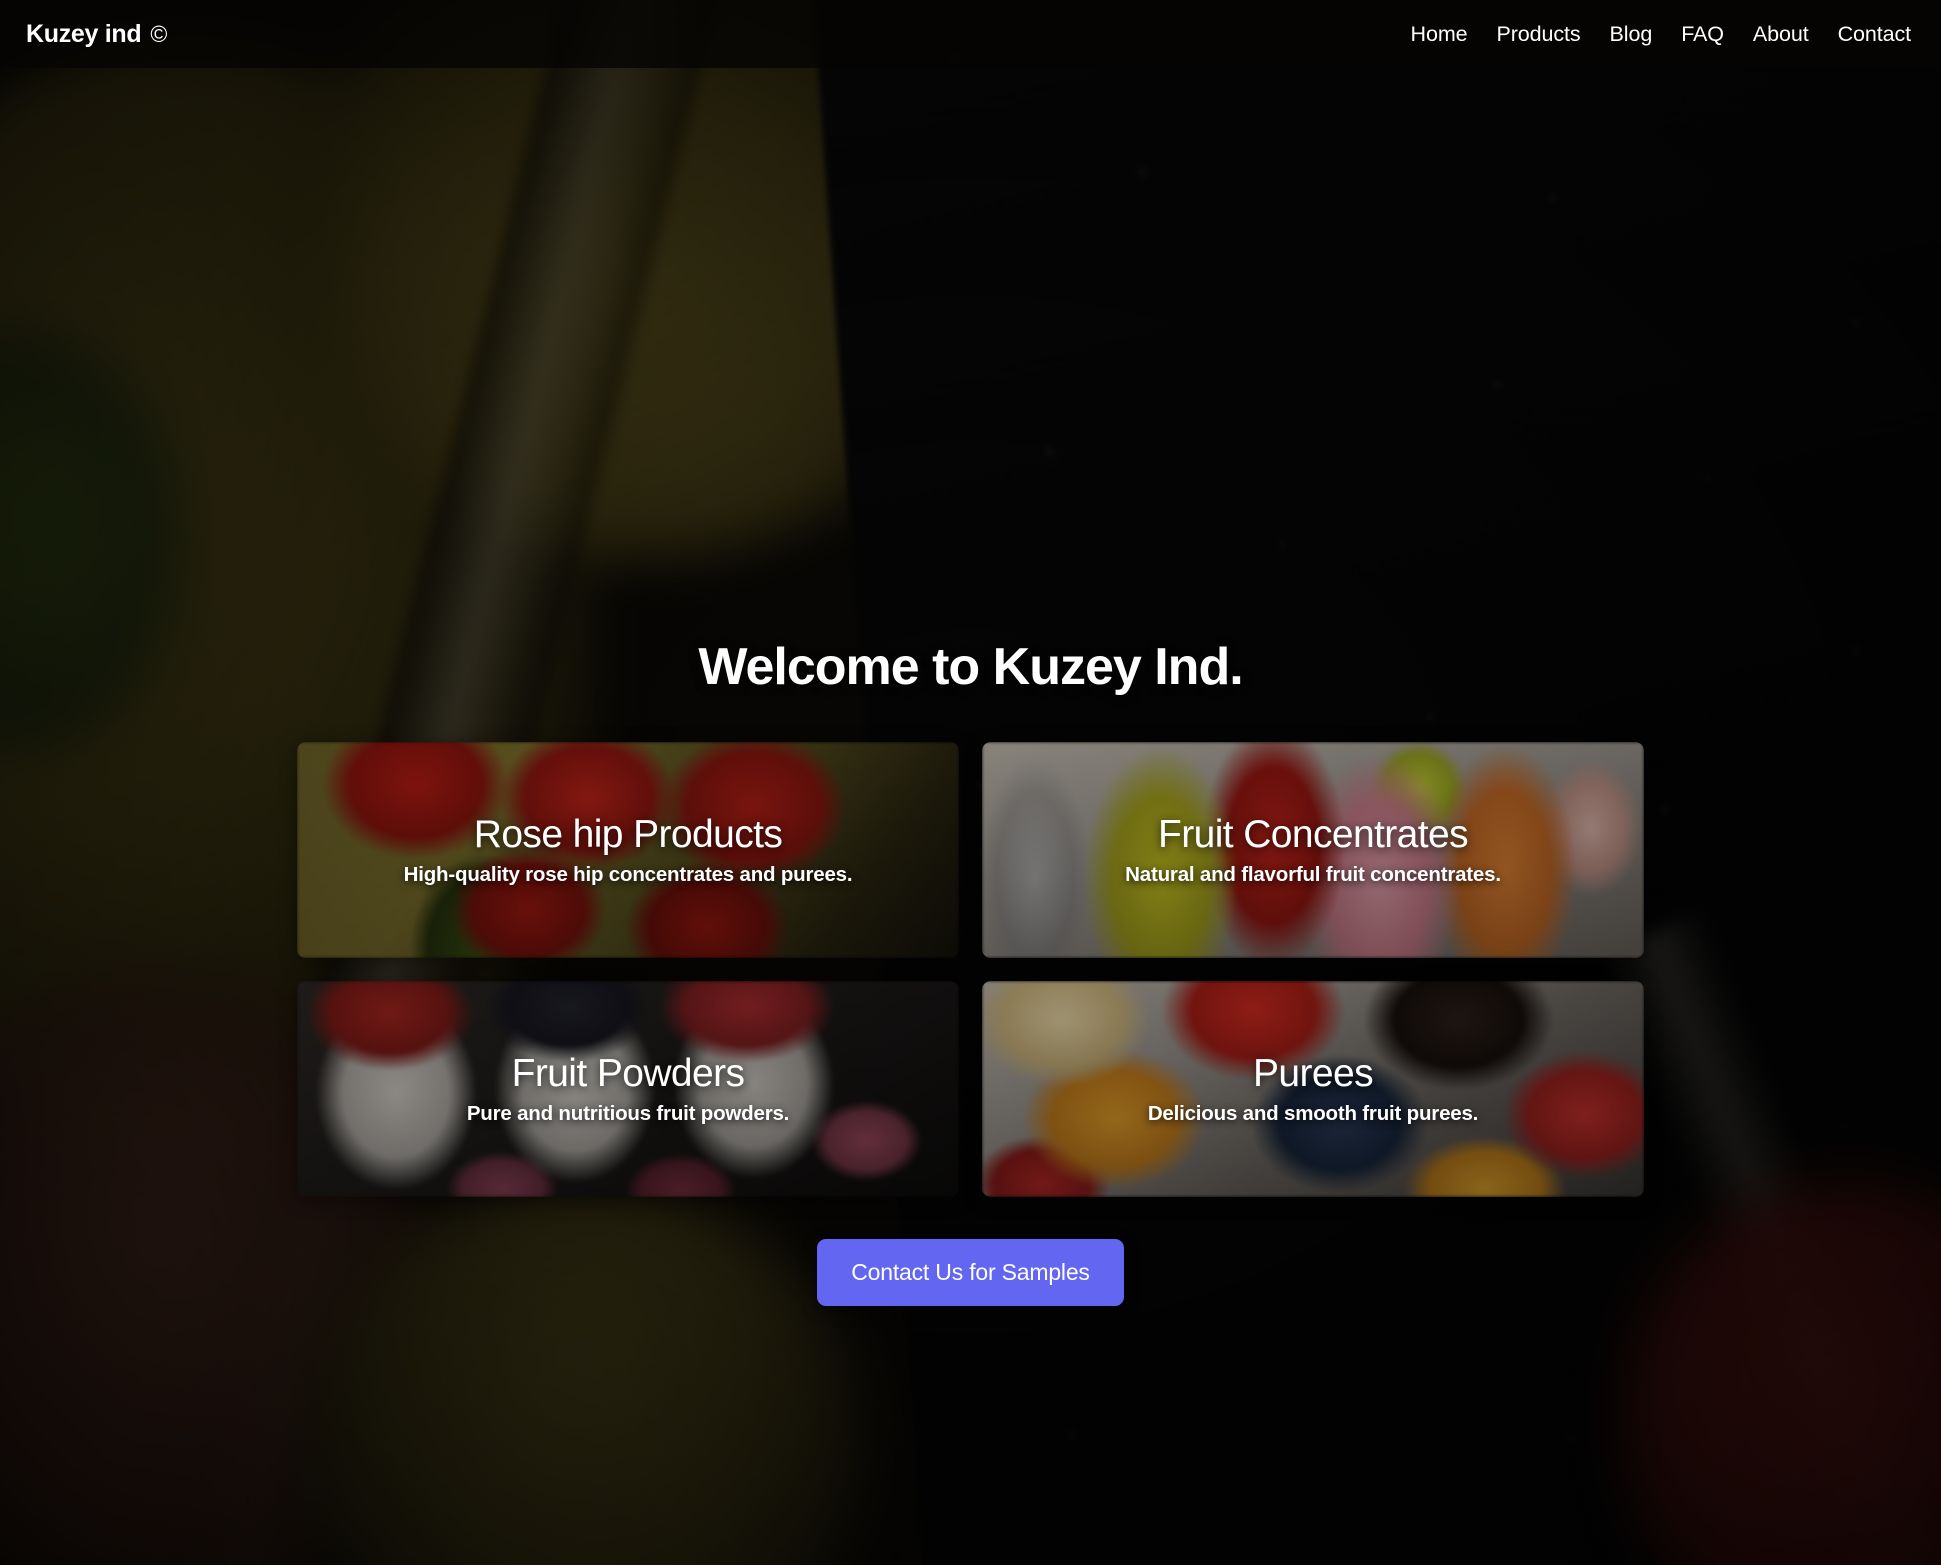 Image resolution: width=1941 pixels, height=1565 pixels. What do you see at coordinates (1439, 34) in the screenshot?
I see `nav-link-home: Home` at bounding box center [1439, 34].